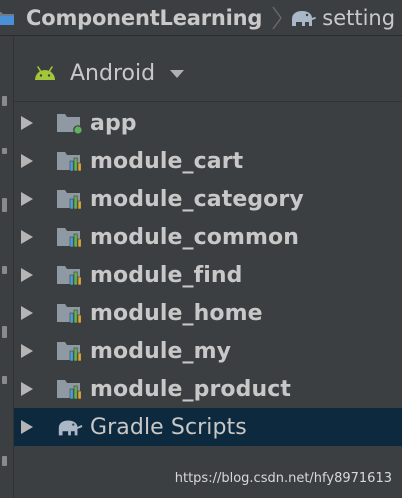 This screenshot has height=498, width=402. What do you see at coordinates (177, 74) in the screenshot?
I see `chevron-down-icon` at bounding box center [177, 74].